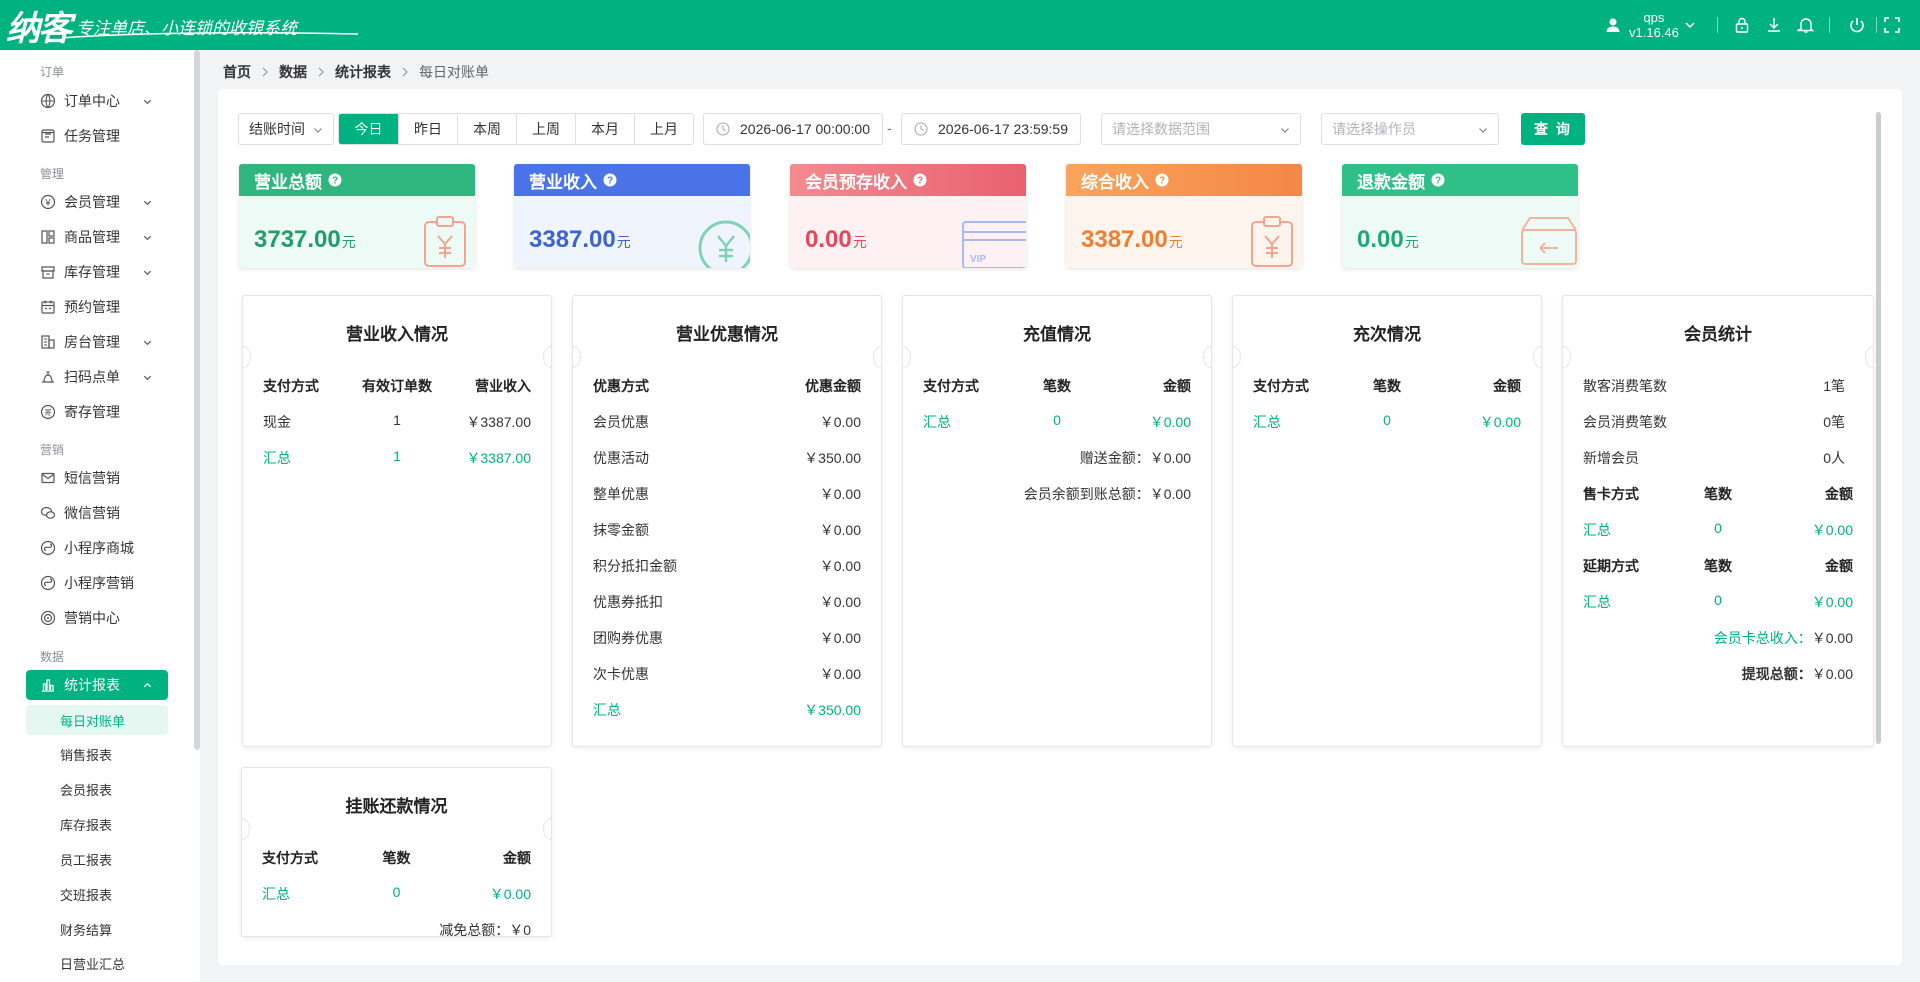 The height and width of the screenshot is (982, 1920). I want to click on table-header: 延期方式 笔数 金额, so click(1718, 566).